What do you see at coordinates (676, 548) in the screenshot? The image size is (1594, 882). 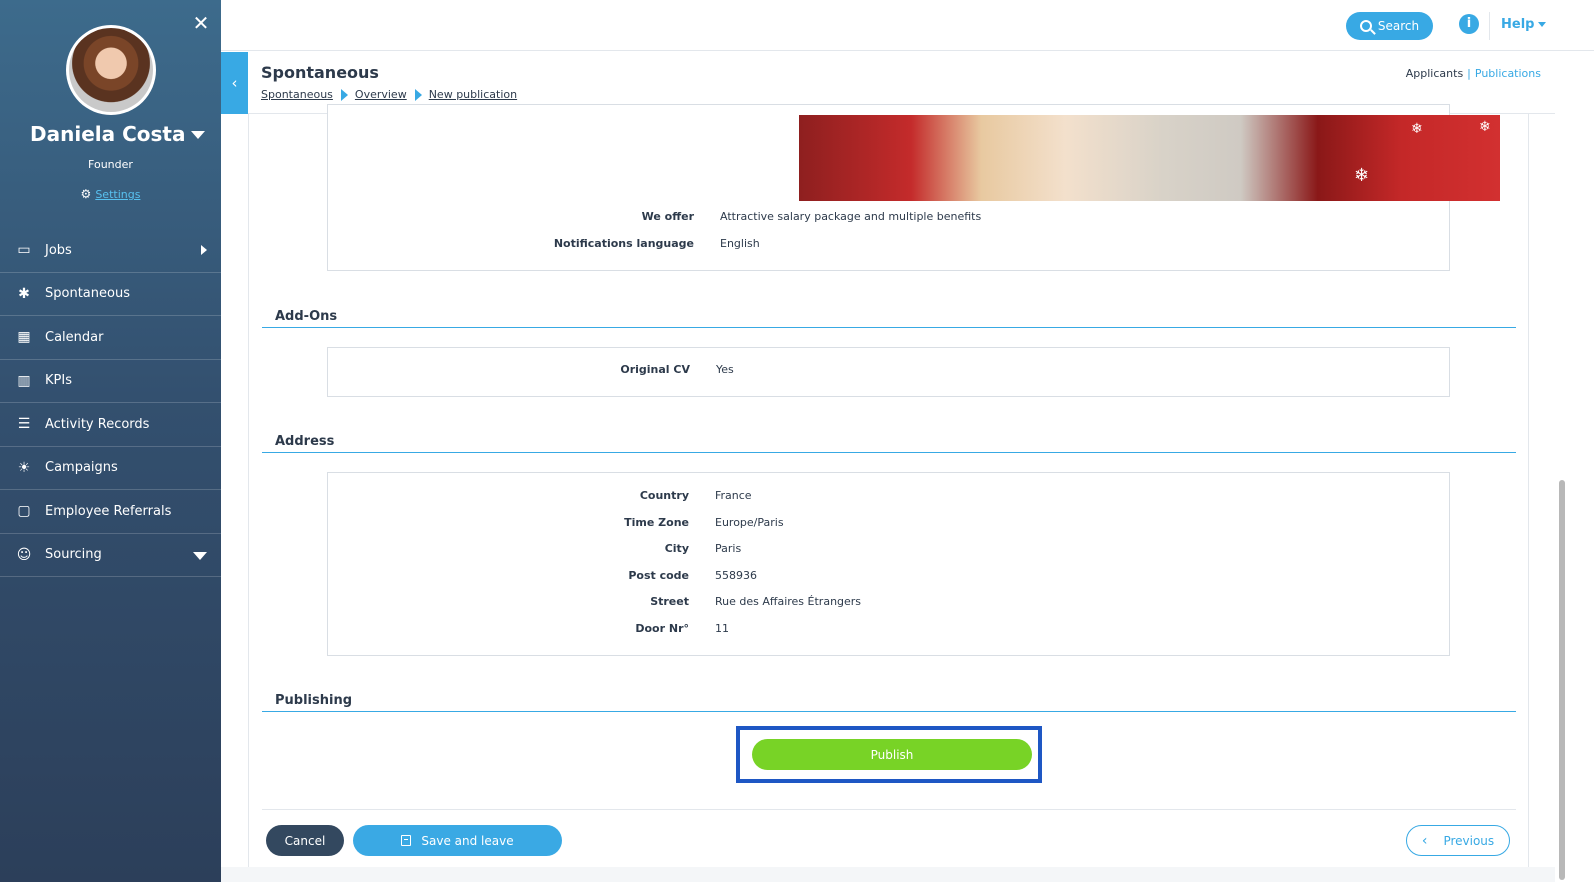 I see `city-label: City` at bounding box center [676, 548].